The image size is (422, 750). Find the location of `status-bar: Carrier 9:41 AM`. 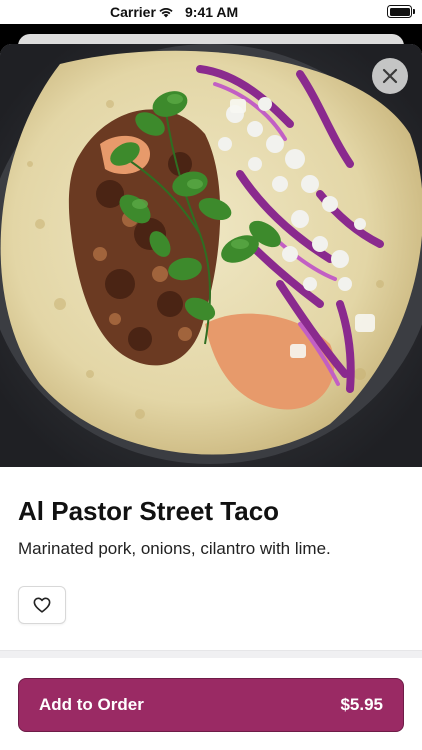

status-bar: Carrier 9:41 AM is located at coordinates (211, 12).